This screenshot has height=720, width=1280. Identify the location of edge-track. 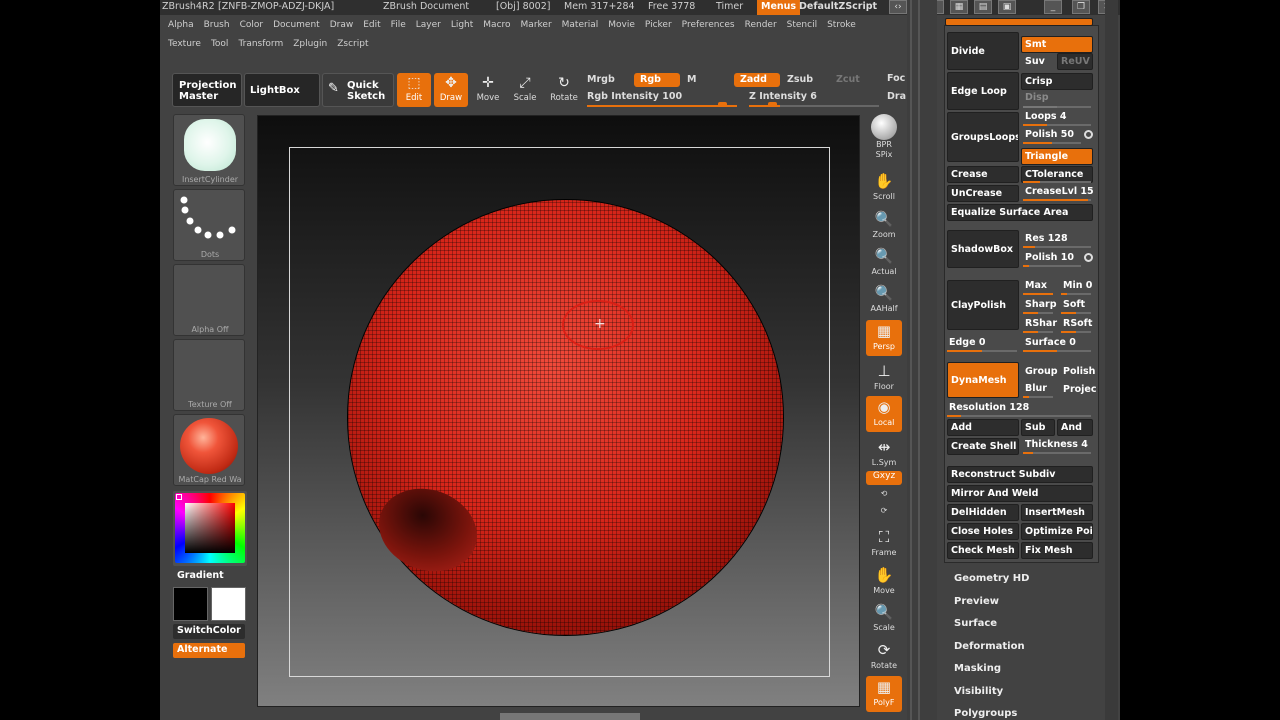
(982, 351).